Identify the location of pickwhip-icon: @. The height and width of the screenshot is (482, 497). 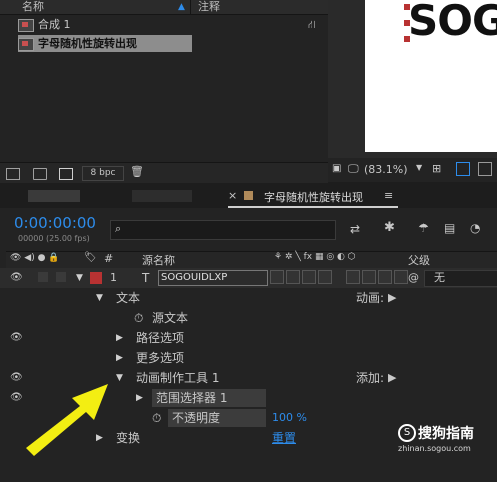
(413, 278).